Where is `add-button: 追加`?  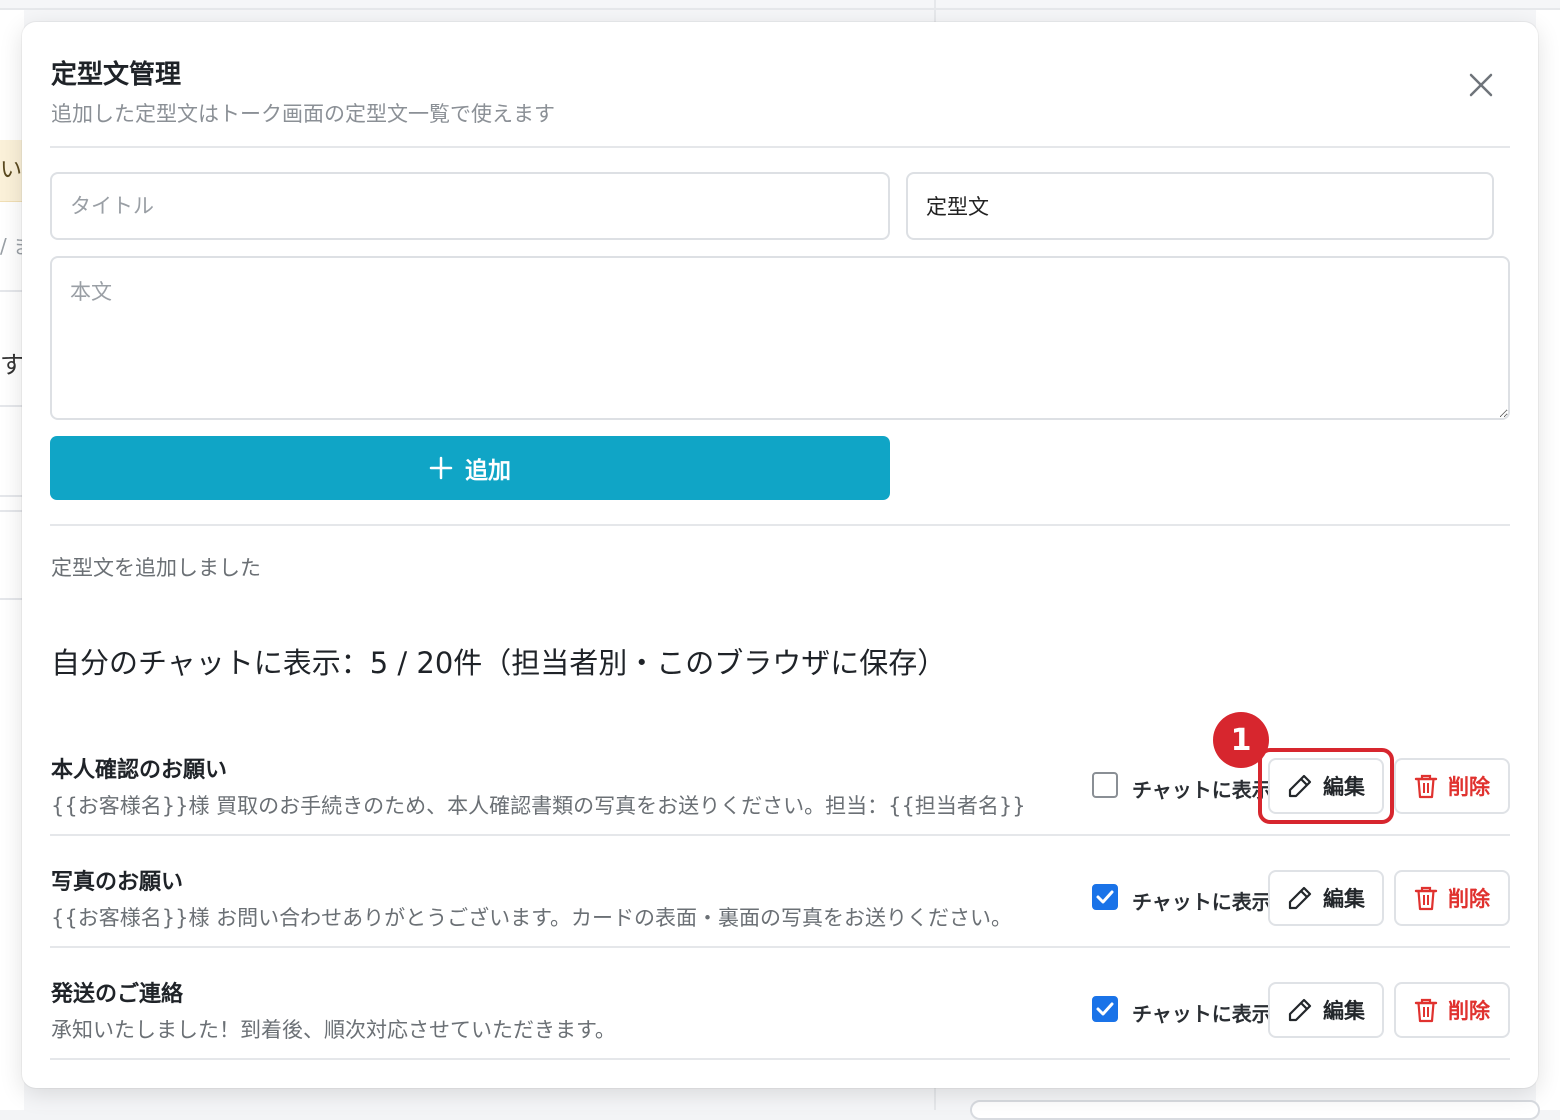 add-button: 追加 is located at coordinates (470, 468).